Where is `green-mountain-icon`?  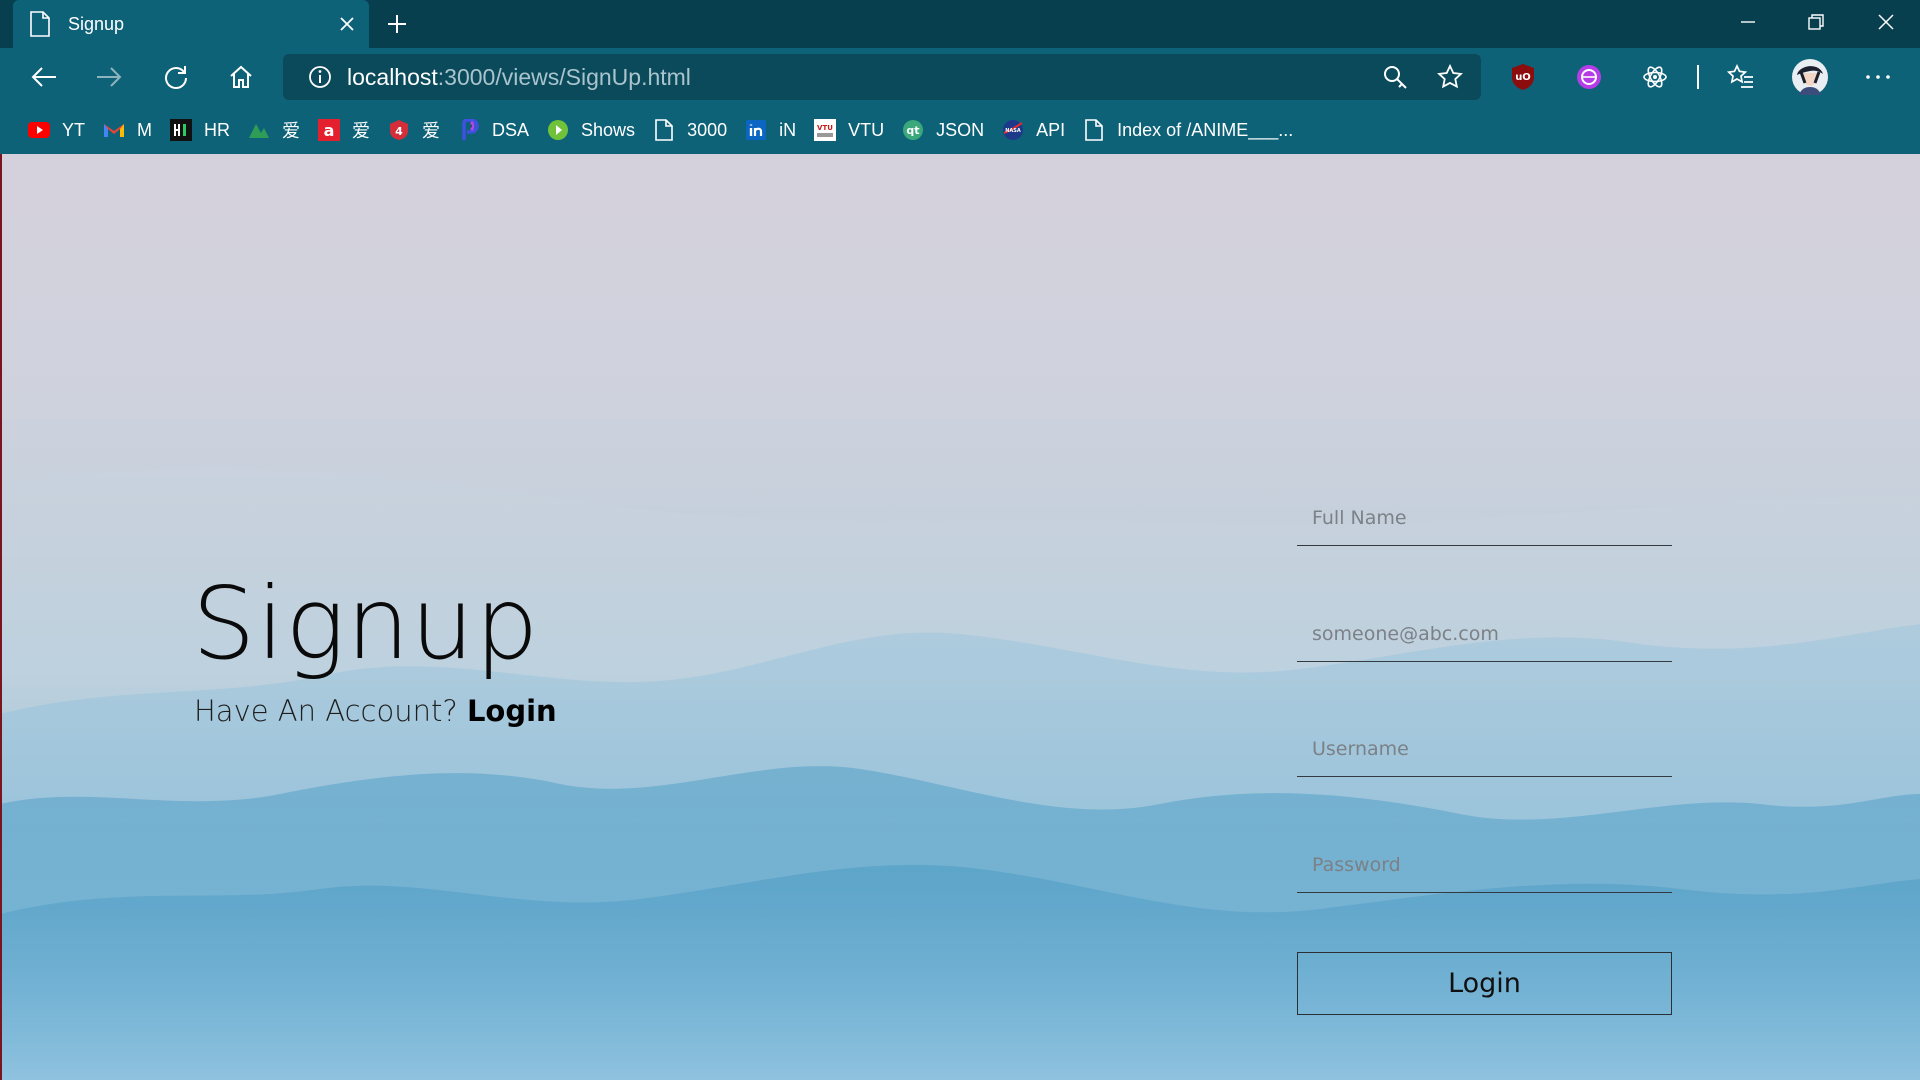
green-mountain-icon is located at coordinates (259, 130).